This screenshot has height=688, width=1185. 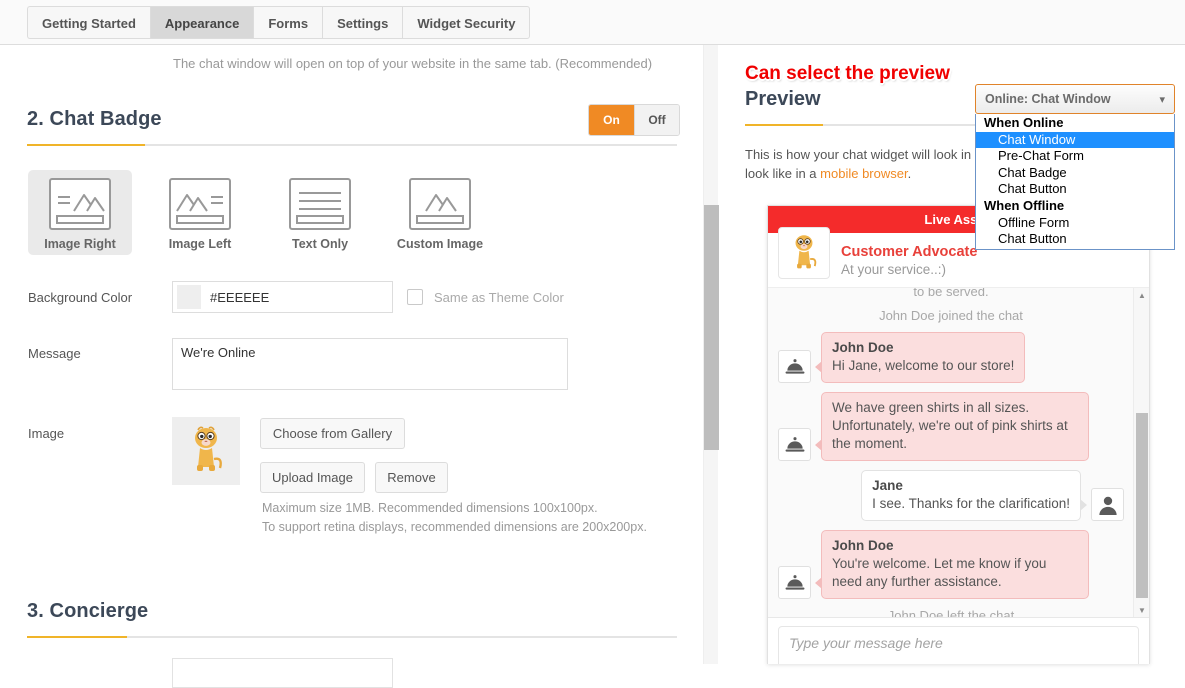 I want to click on preview-description-end: ., so click(x=909, y=173).